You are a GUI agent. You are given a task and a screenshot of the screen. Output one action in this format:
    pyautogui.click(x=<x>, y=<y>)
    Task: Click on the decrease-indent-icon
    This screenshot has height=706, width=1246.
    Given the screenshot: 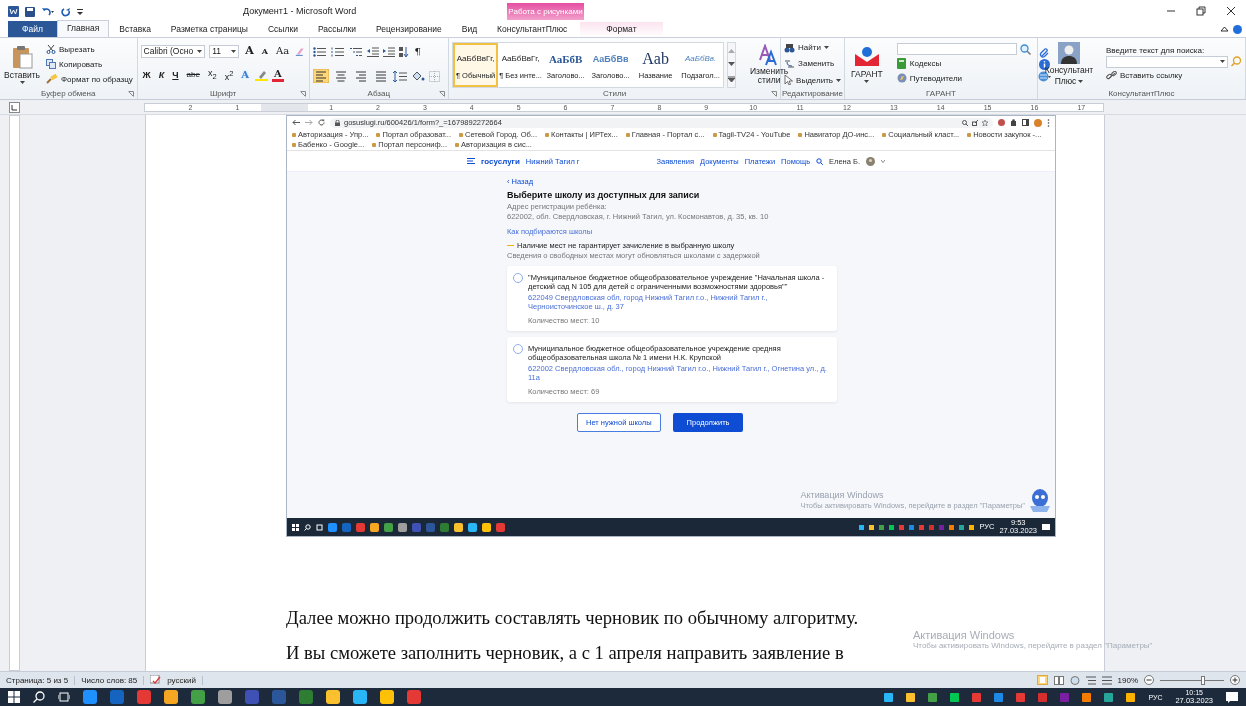 What is the action you would take?
    pyautogui.click(x=372, y=52)
    